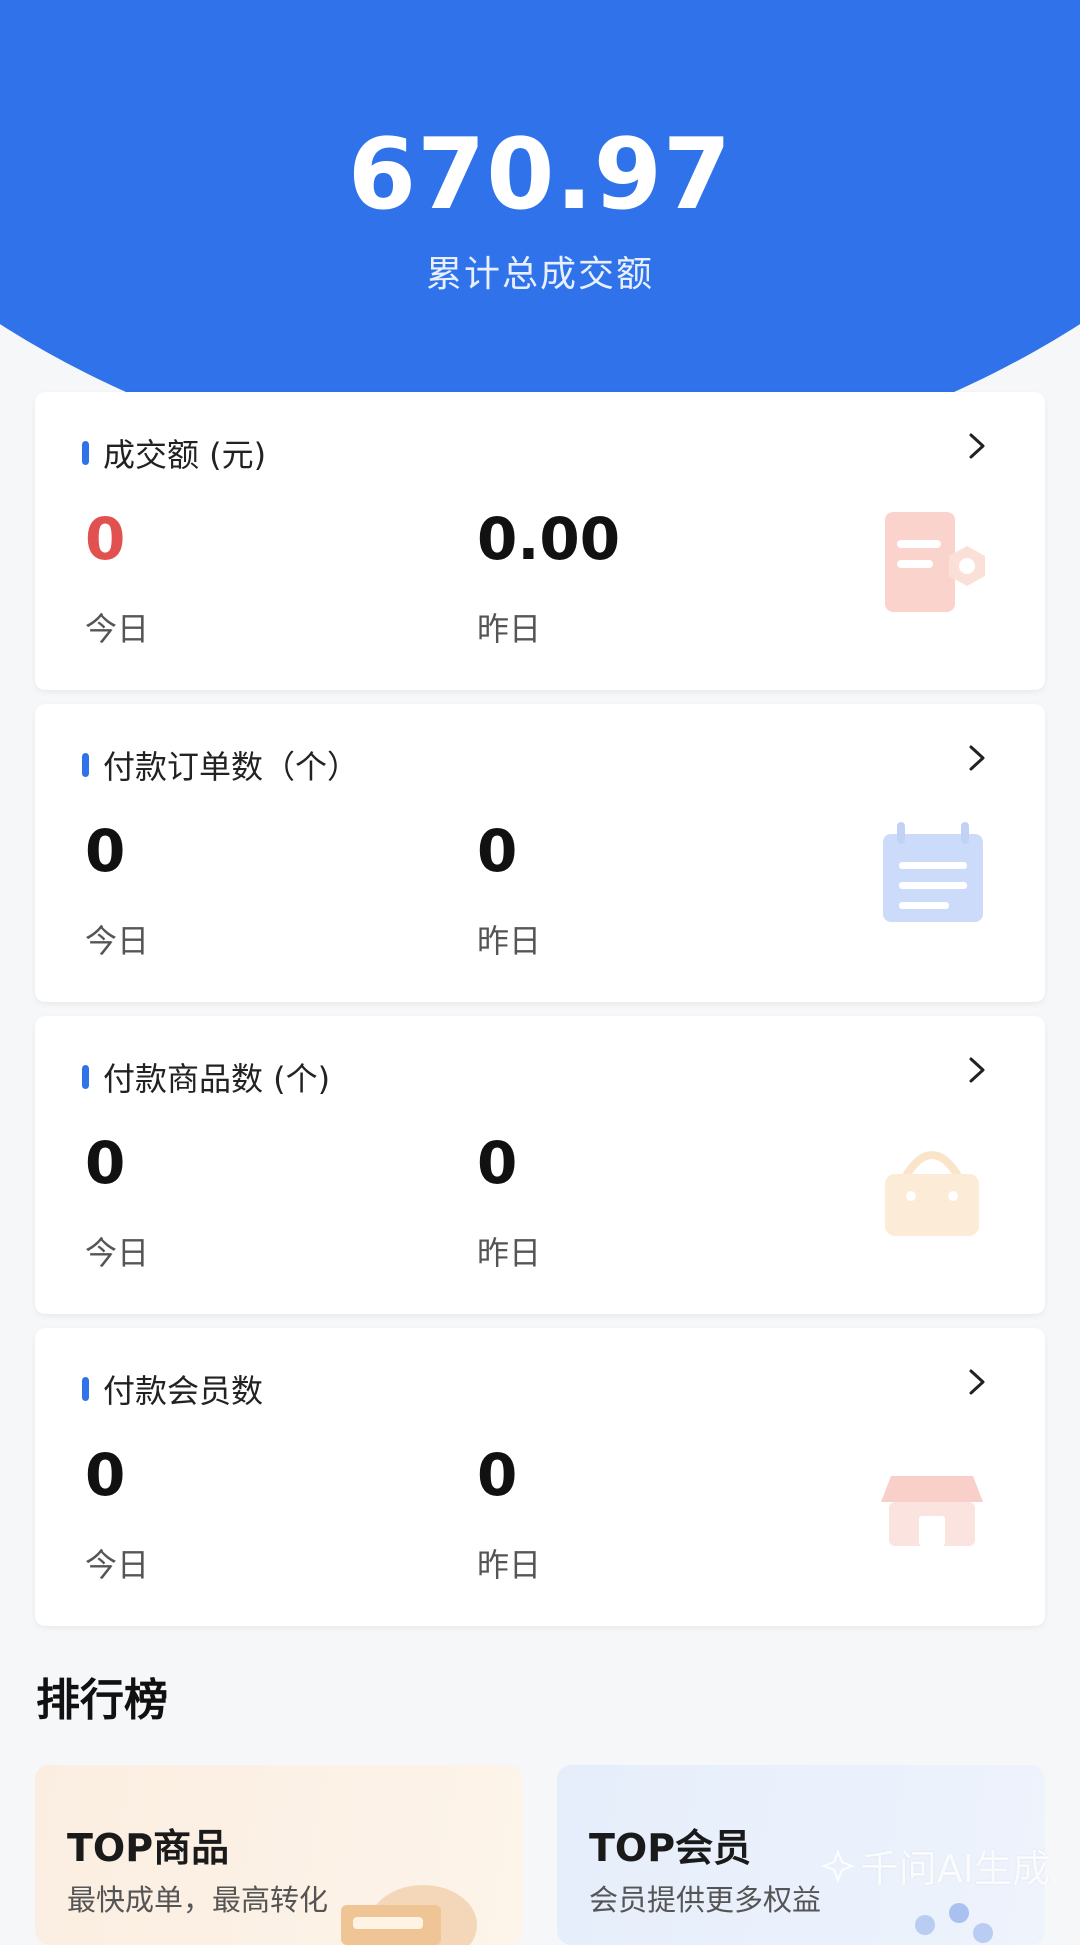  What do you see at coordinates (231, 767) in the screenshot?
I see `card-title: 付款订单数（个）` at bounding box center [231, 767].